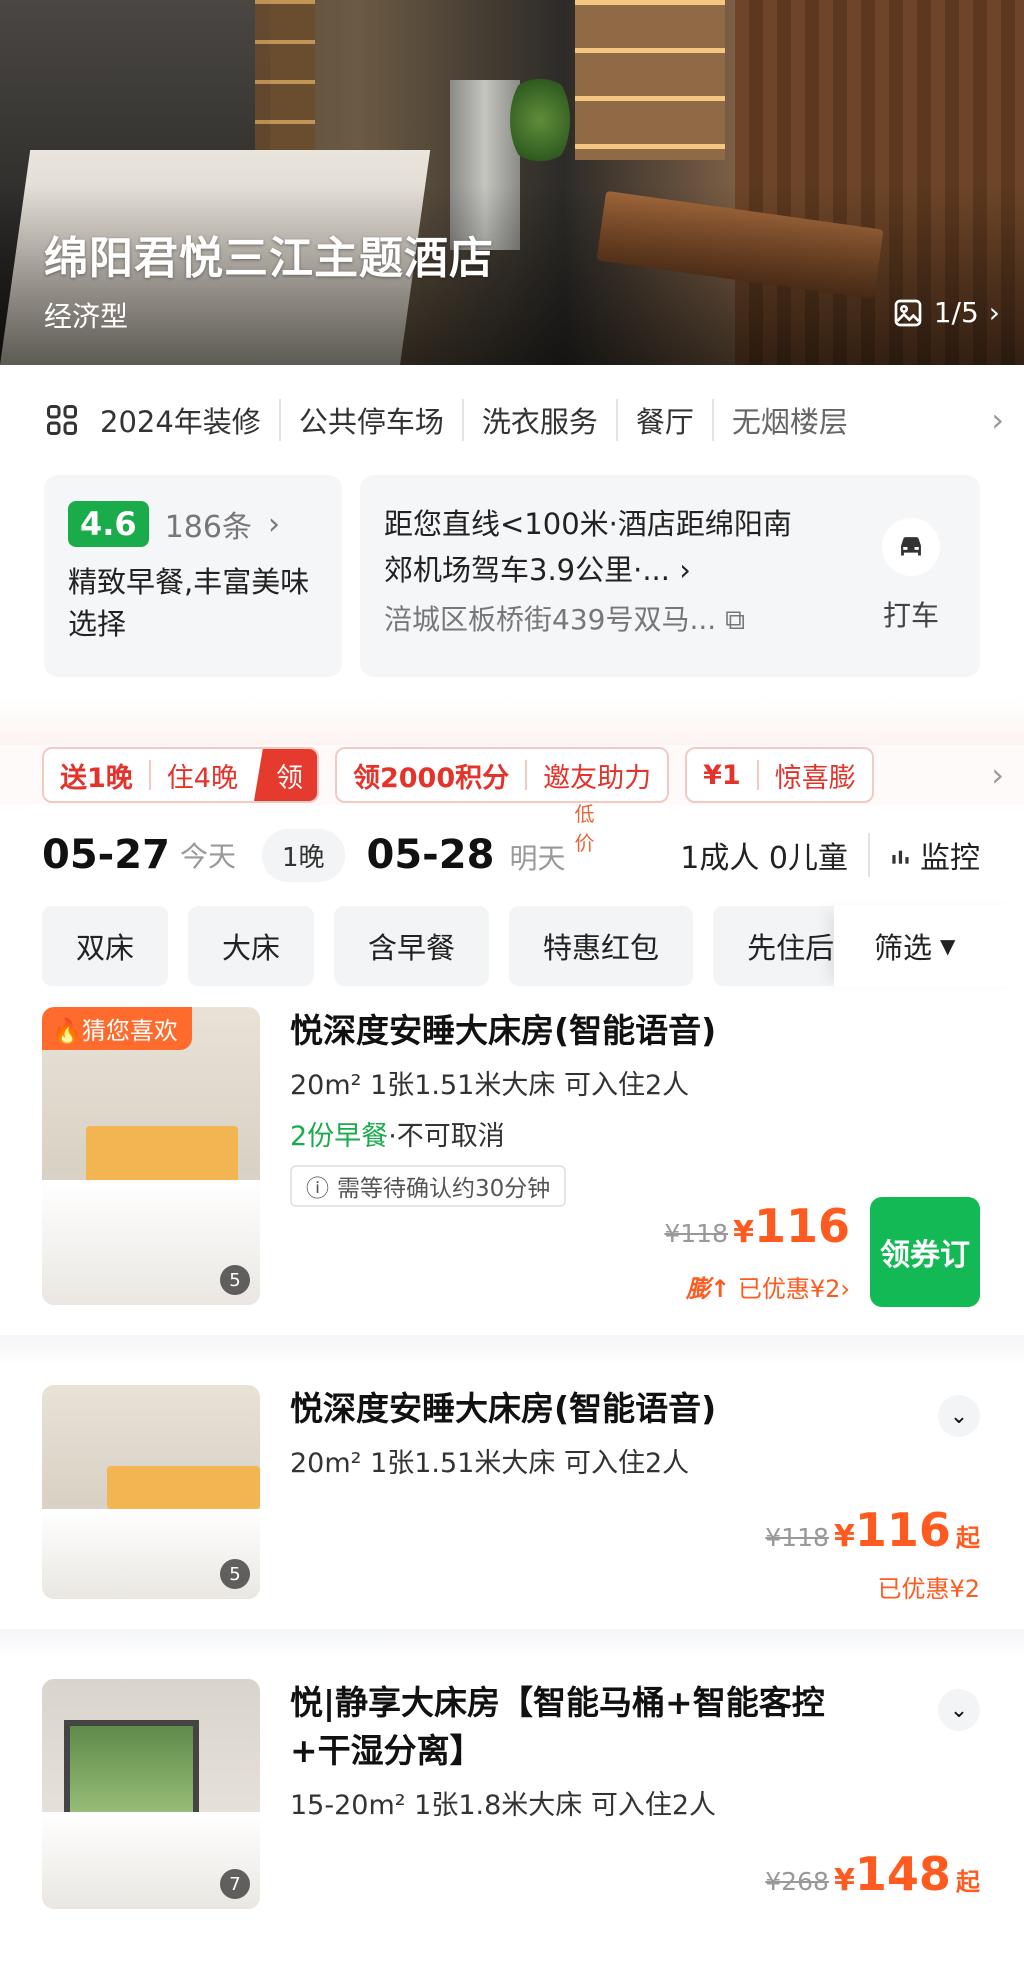 Image resolution: width=1024 pixels, height=1983 pixels. What do you see at coordinates (541, 420) in the screenshot?
I see `facility-item: 洗衣服务` at bounding box center [541, 420].